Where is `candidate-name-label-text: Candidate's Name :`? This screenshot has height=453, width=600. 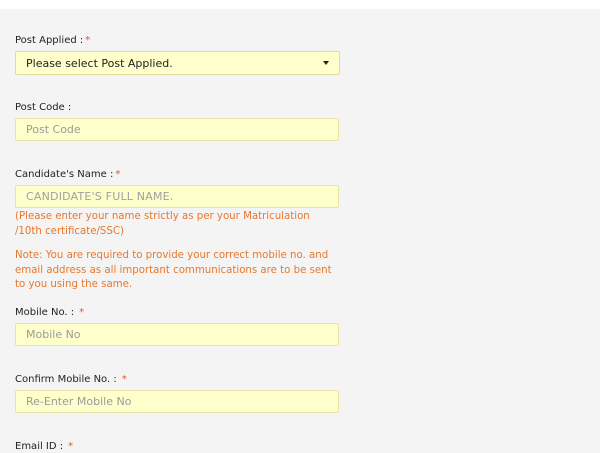 candidate-name-label-text: Candidate's Name : is located at coordinates (64, 174).